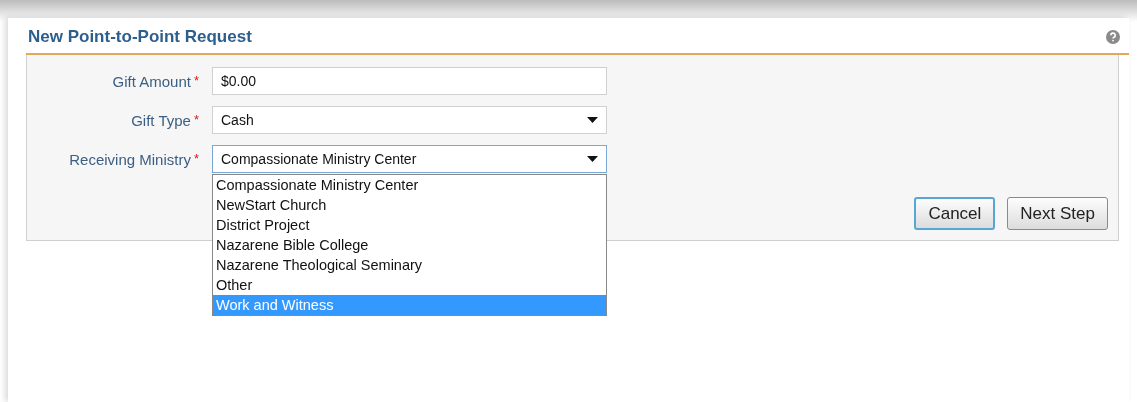 The width and height of the screenshot is (1137, 402). Describe the element at coordinates (319, 159) in the screenshot. I see `select-value: Compassionate Ministry Center` at that location.